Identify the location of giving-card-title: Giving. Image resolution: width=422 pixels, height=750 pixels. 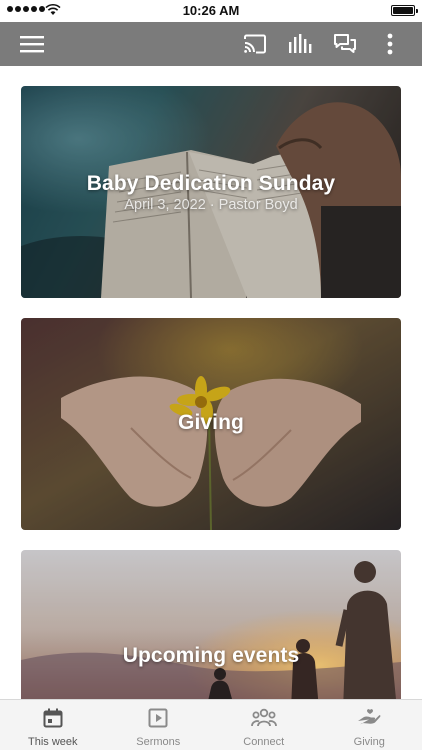
(211, 422).